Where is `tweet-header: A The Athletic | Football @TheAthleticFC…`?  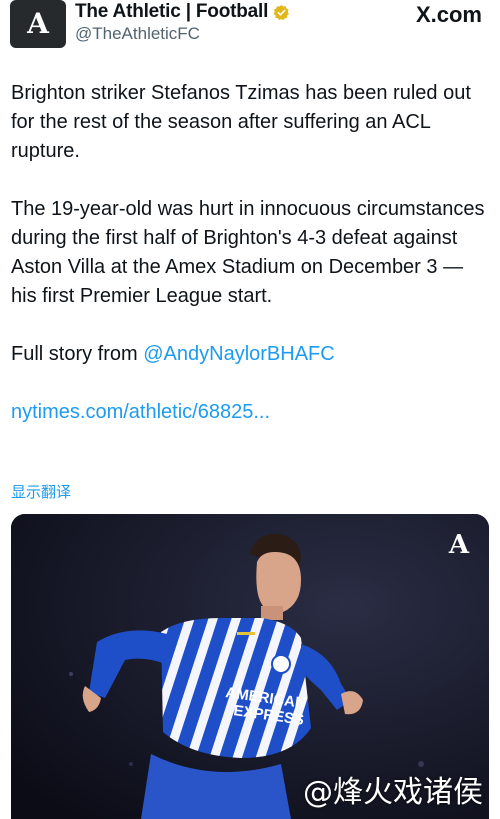 tweet-header: A The Athletic | Football @TheAthleticFC… is located at coordinates (250, 26).